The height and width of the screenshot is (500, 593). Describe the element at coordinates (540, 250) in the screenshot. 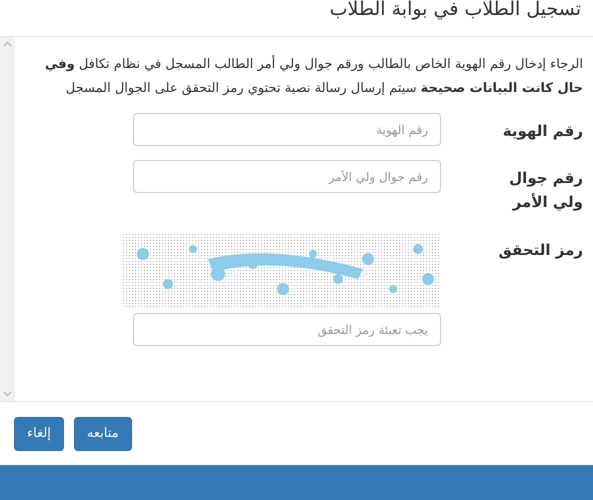

I see `field-label: رمز التحقق` at that location.